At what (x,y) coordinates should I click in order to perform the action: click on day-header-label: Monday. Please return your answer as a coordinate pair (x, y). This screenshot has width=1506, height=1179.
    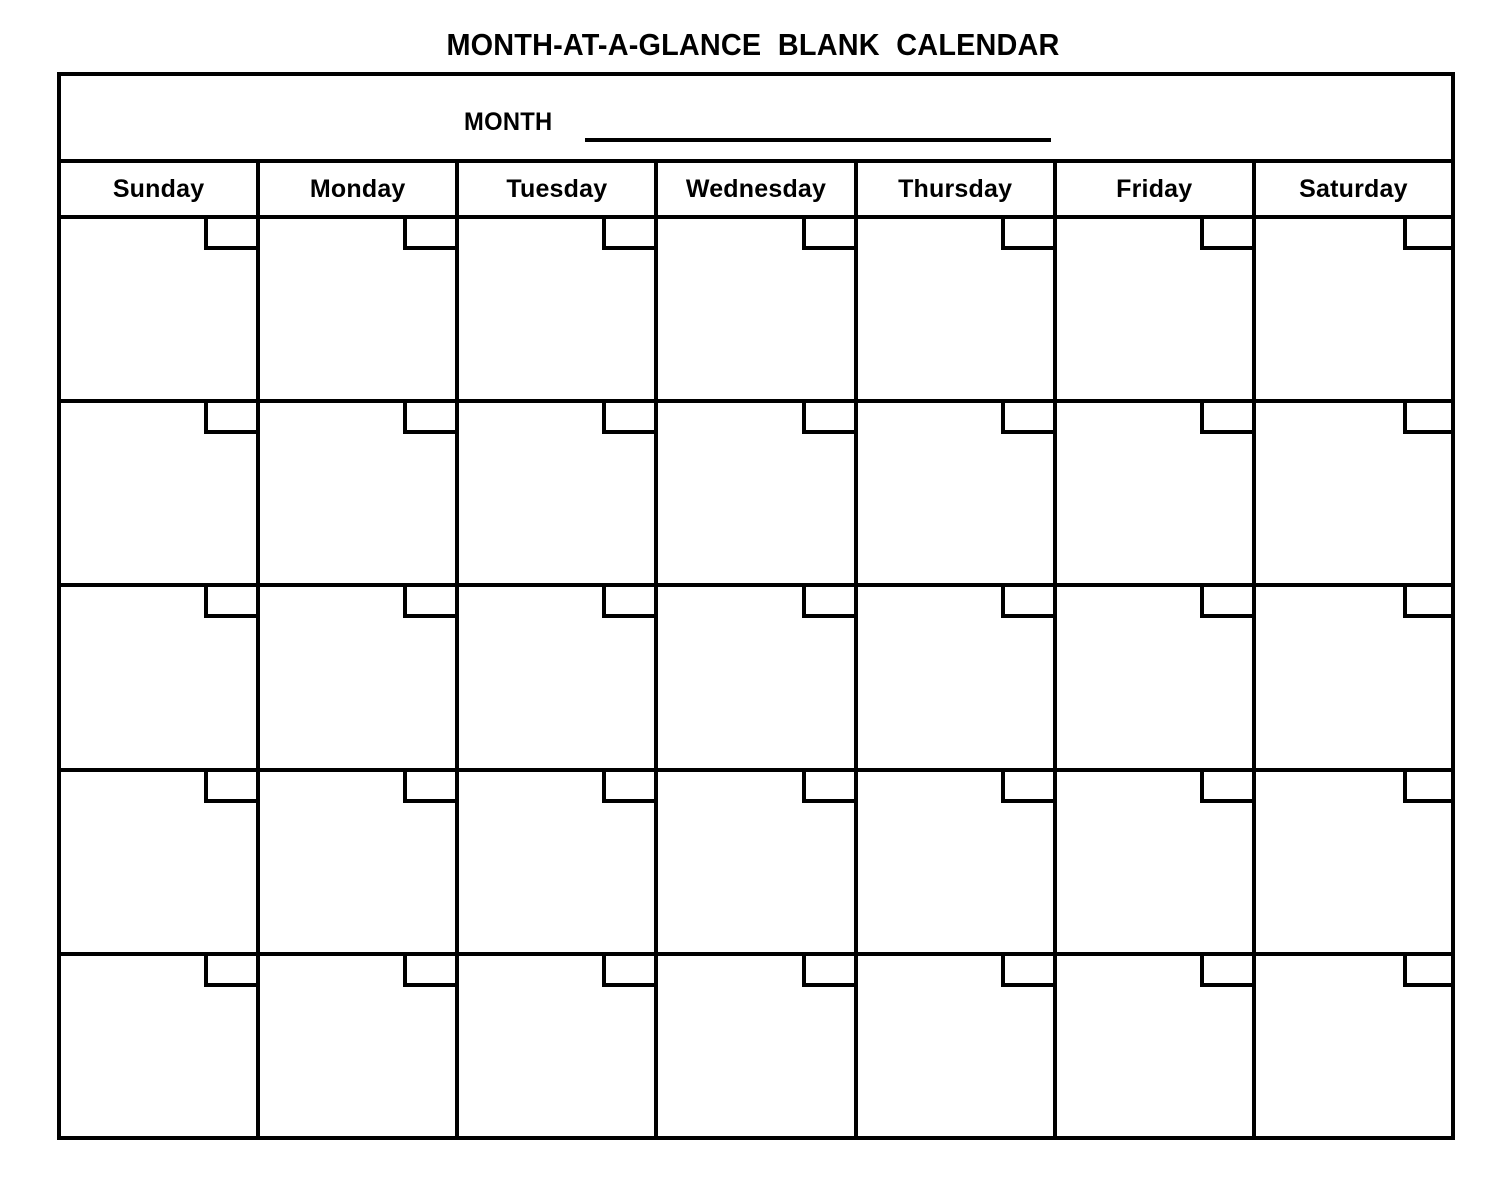
    Looking at the image, I should click on (357, 189).